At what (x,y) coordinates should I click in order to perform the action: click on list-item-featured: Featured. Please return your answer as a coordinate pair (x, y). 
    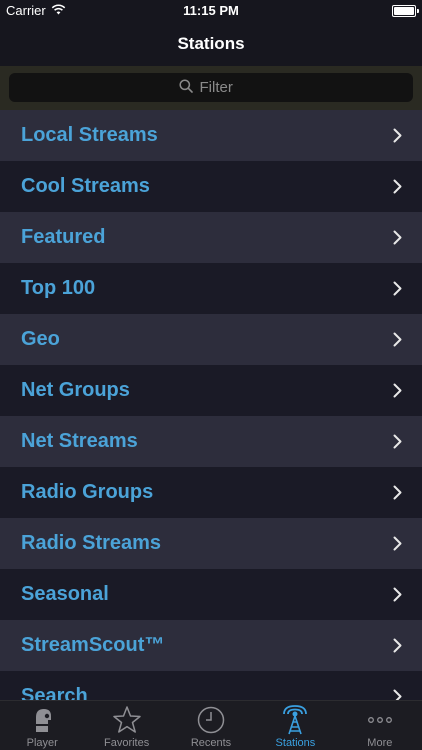
    Looking at the image, I should click on (211, 237).